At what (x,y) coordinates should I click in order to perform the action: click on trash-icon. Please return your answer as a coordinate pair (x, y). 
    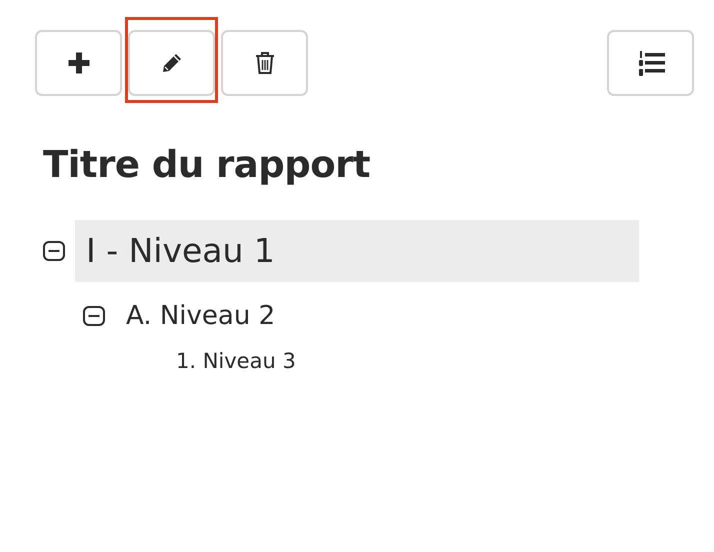
    Looking at the image, I should click on (265, 63).